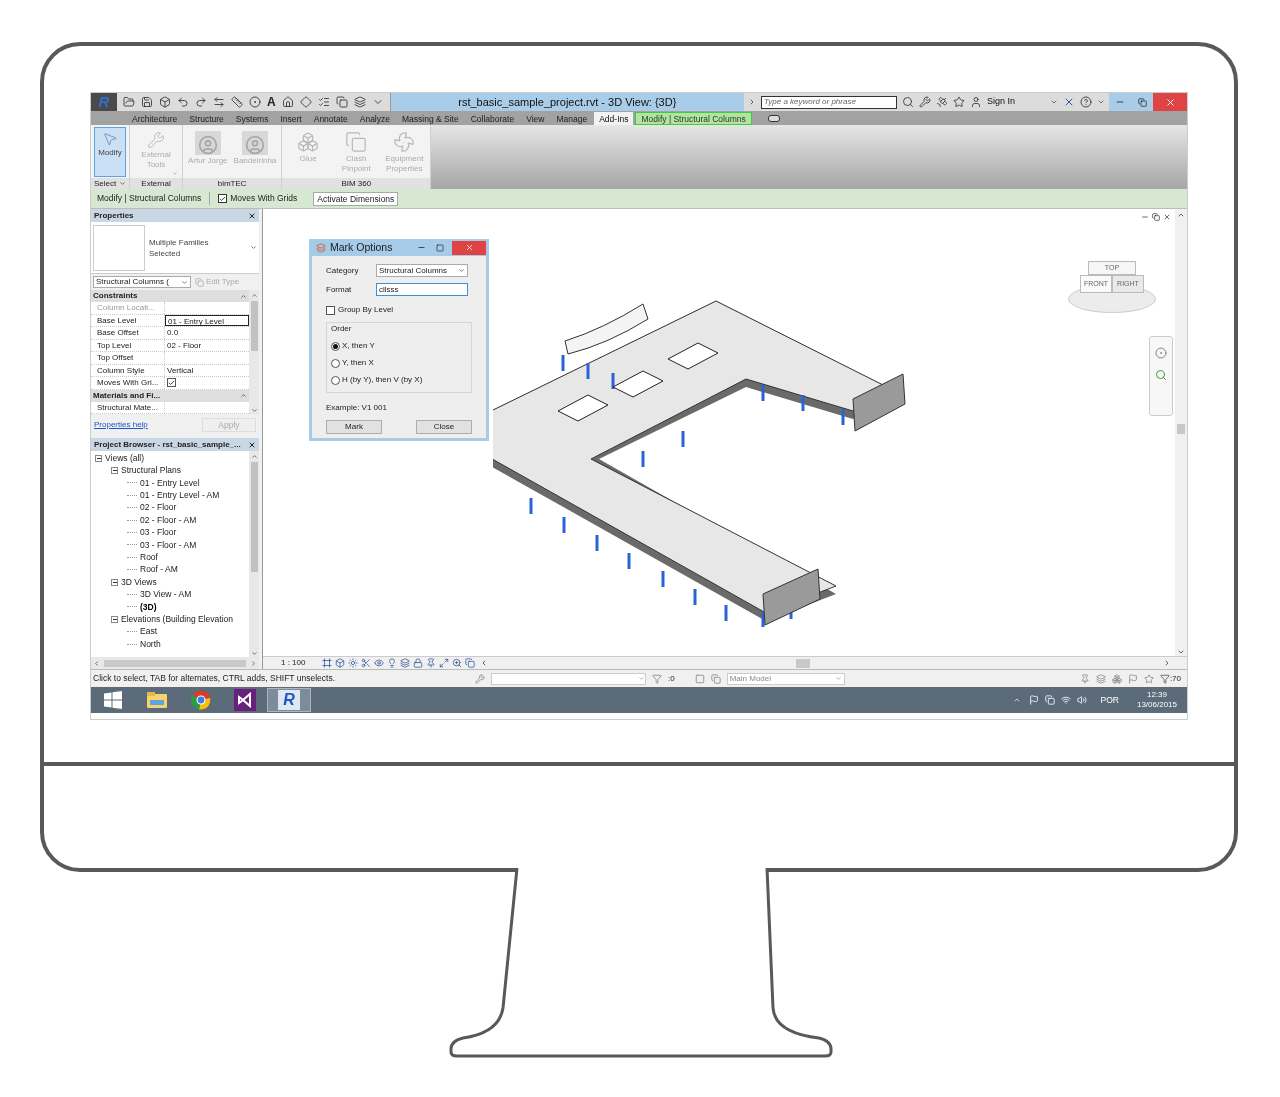 Image resolution: width=1280 pixels, height=1097 pixels. What do you see at coordinates (470, 663) in the screenshot?
I see `windows-icon` at bounding box center [470, 663].